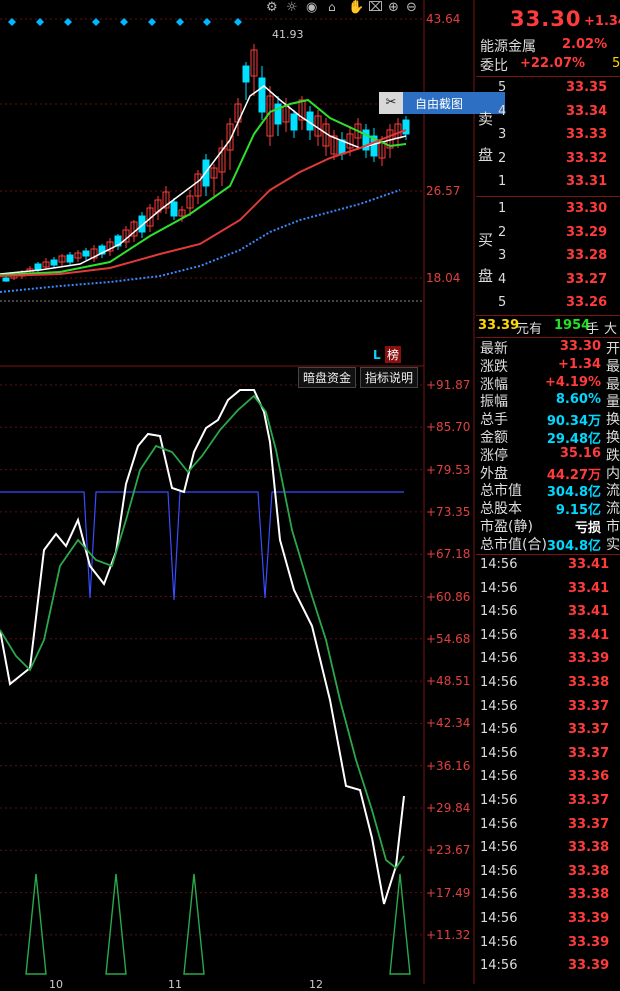 This screenshot has height=991, width=620. Describe the element at coordinates (311, 7) in the screenshot. I see `eye-icon: ◉` at that location.